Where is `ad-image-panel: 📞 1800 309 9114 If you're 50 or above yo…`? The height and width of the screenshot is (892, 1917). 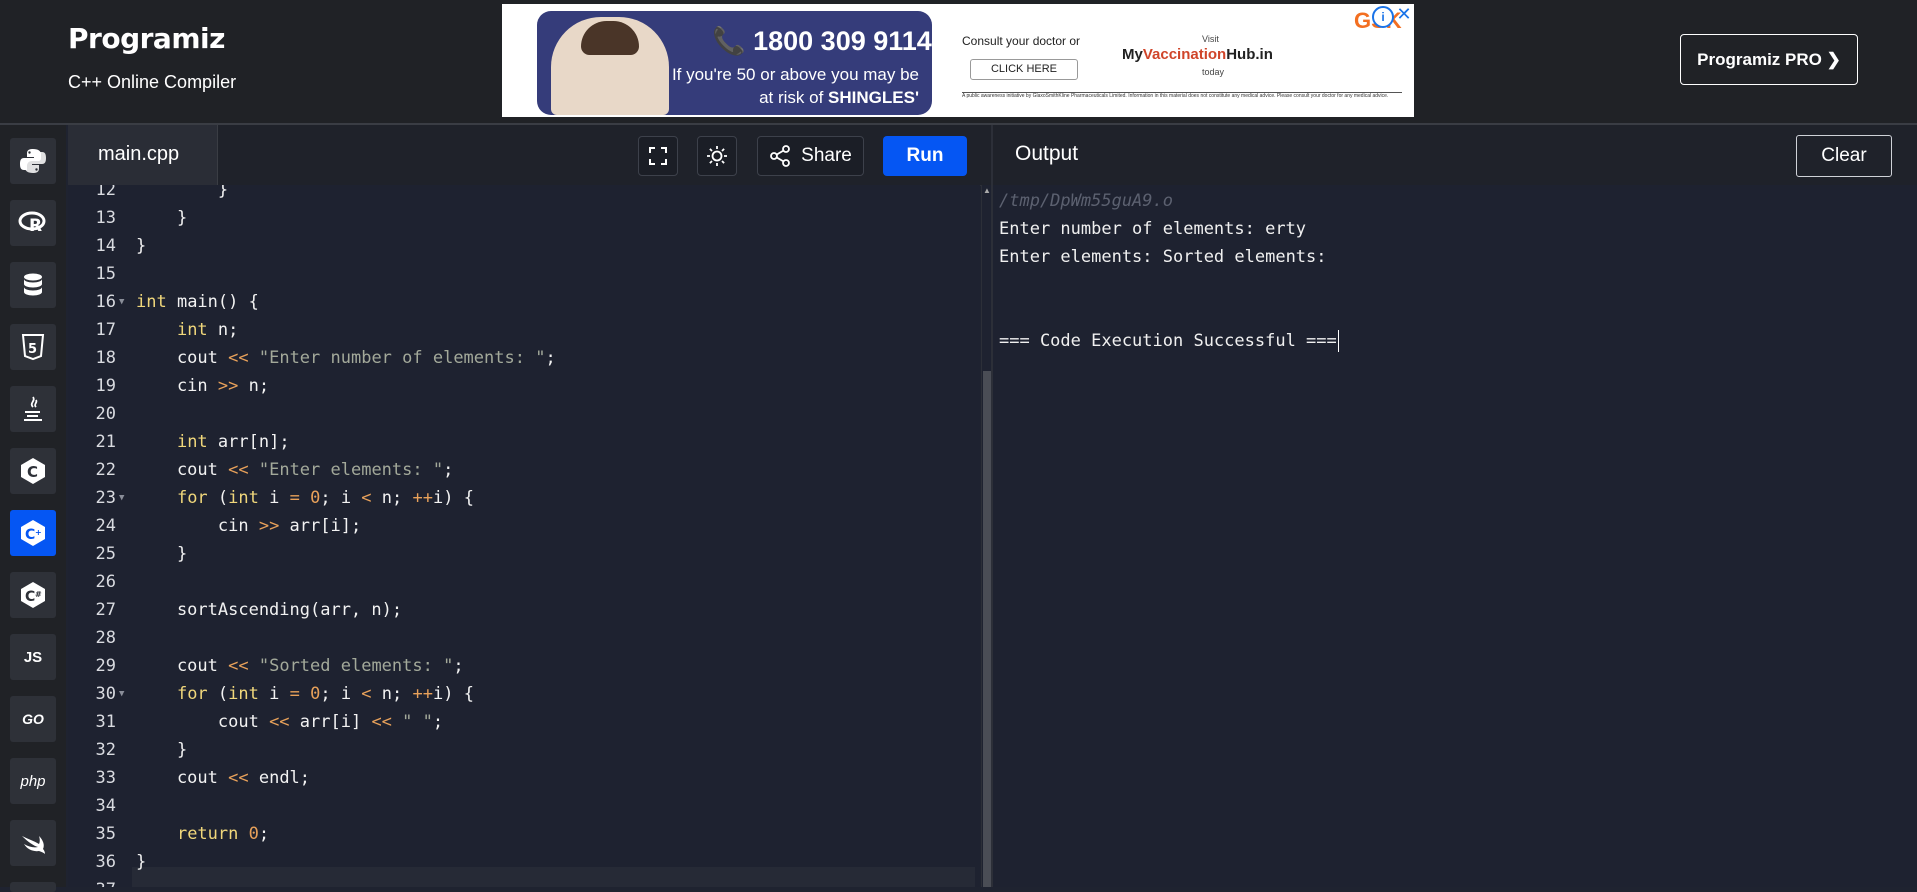
ad-image-panel: 📞 1800 309 9114 If you're 50 or above yo… is located at coordinates (734, 63).